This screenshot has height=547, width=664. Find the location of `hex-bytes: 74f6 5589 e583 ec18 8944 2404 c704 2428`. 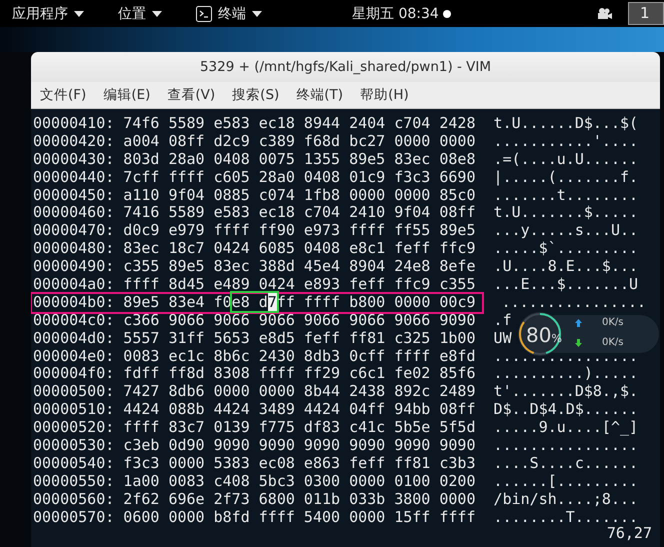

hex-bytes: 74f6 5589 e583 ec18 8944 2404 c704 2428 is located at coordinates (299, 124).